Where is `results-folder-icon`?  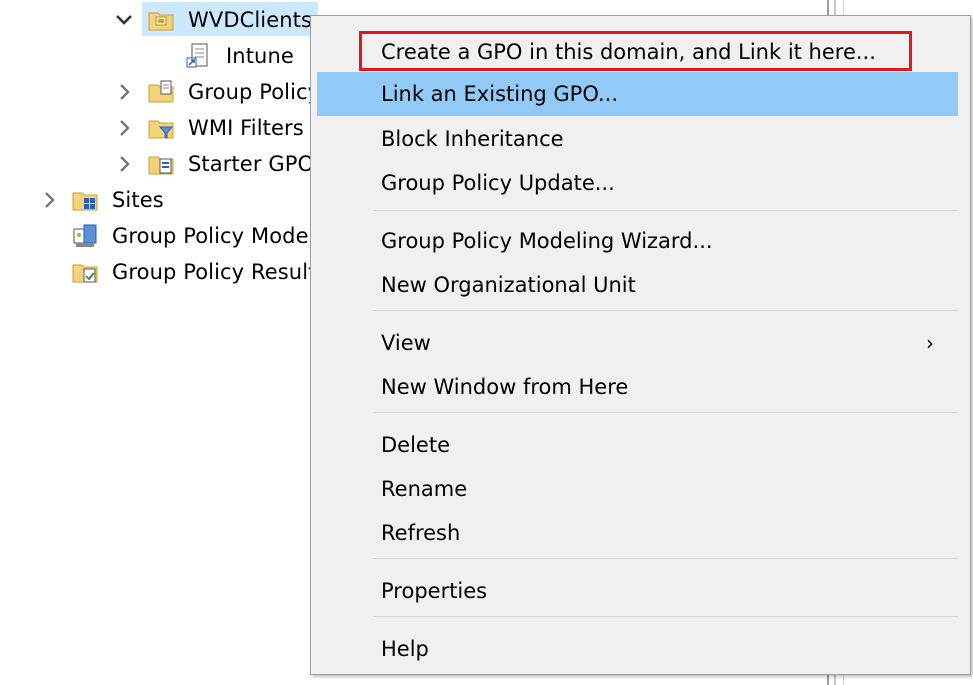 results-folder-icon is located at coordinates (85, 272).